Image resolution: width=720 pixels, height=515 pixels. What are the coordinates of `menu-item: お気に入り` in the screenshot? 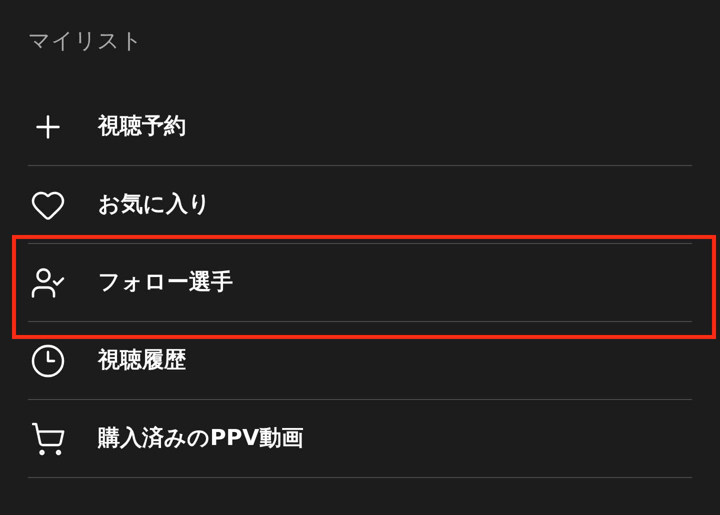 It's located at (154, 204).